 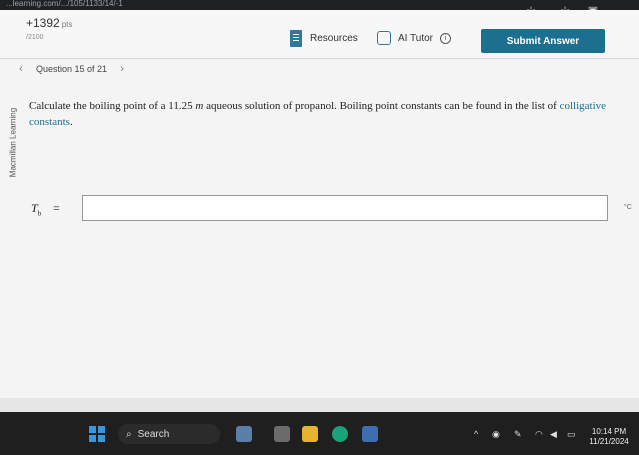 What do you see at coordinates (446, 38) in the screenshot?
I see `info-icon: i` at bounding box center [446, 38].